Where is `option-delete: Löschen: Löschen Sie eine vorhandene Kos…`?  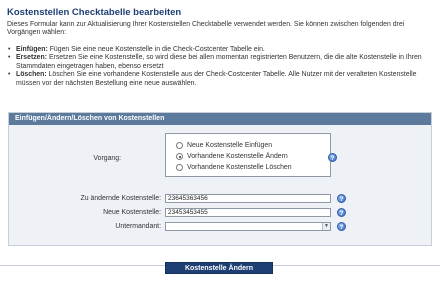
option-delete: Löschen: Löschen Sie eine vorhandene Kos… is located at coordinates (220, 79).